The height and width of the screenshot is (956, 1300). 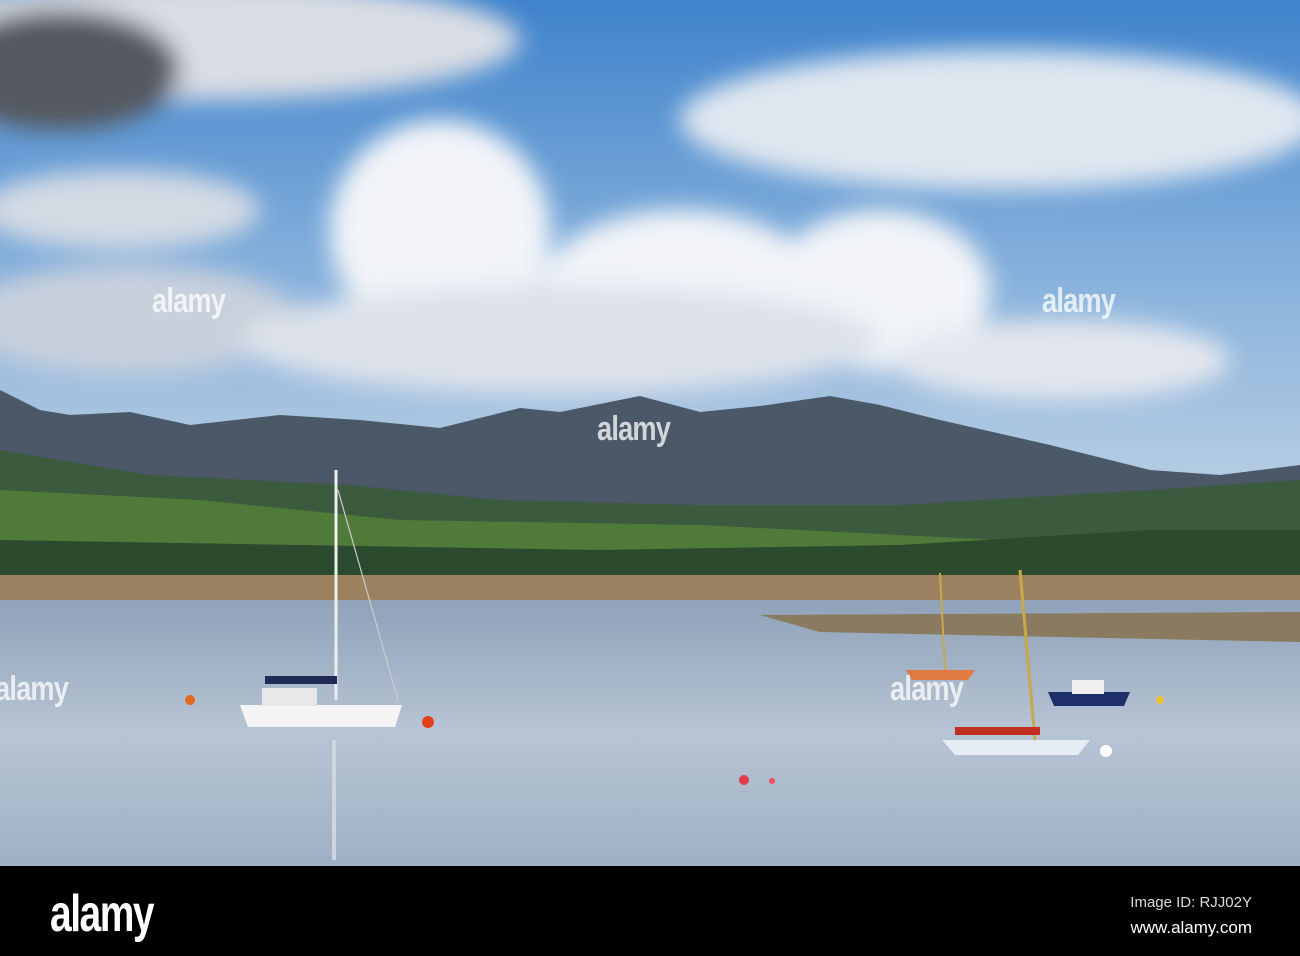 I want to click on sandbank, so click(x=650, y=589).